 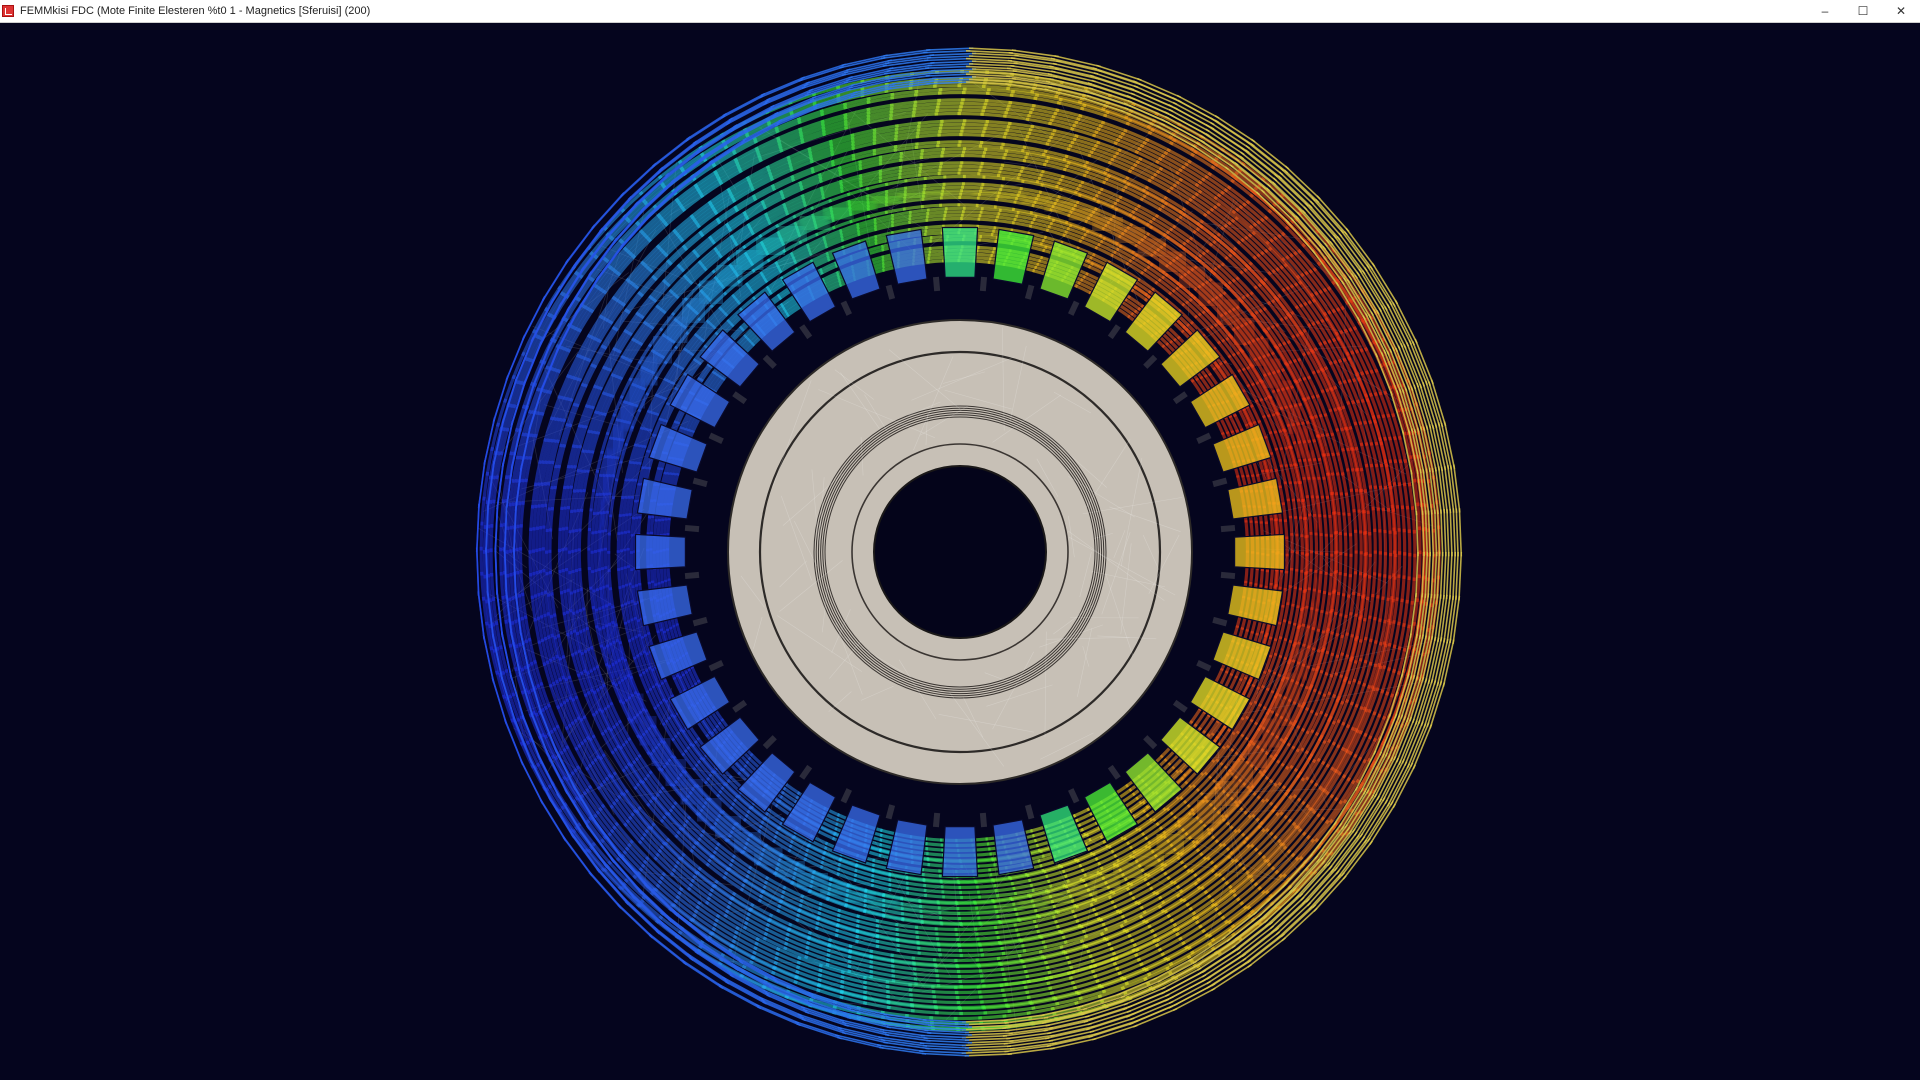 I want to click on minimize-button: –, so click(x=1825, y=11).